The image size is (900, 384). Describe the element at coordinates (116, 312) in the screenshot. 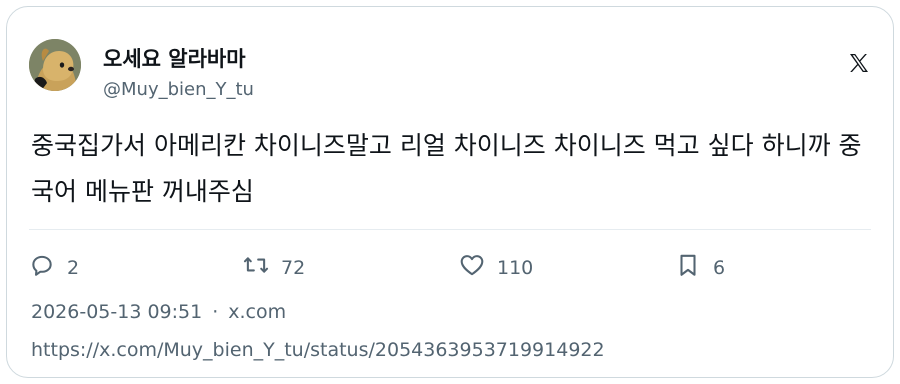

I see `timestamp: 2026-05-13 09:51` at that location.